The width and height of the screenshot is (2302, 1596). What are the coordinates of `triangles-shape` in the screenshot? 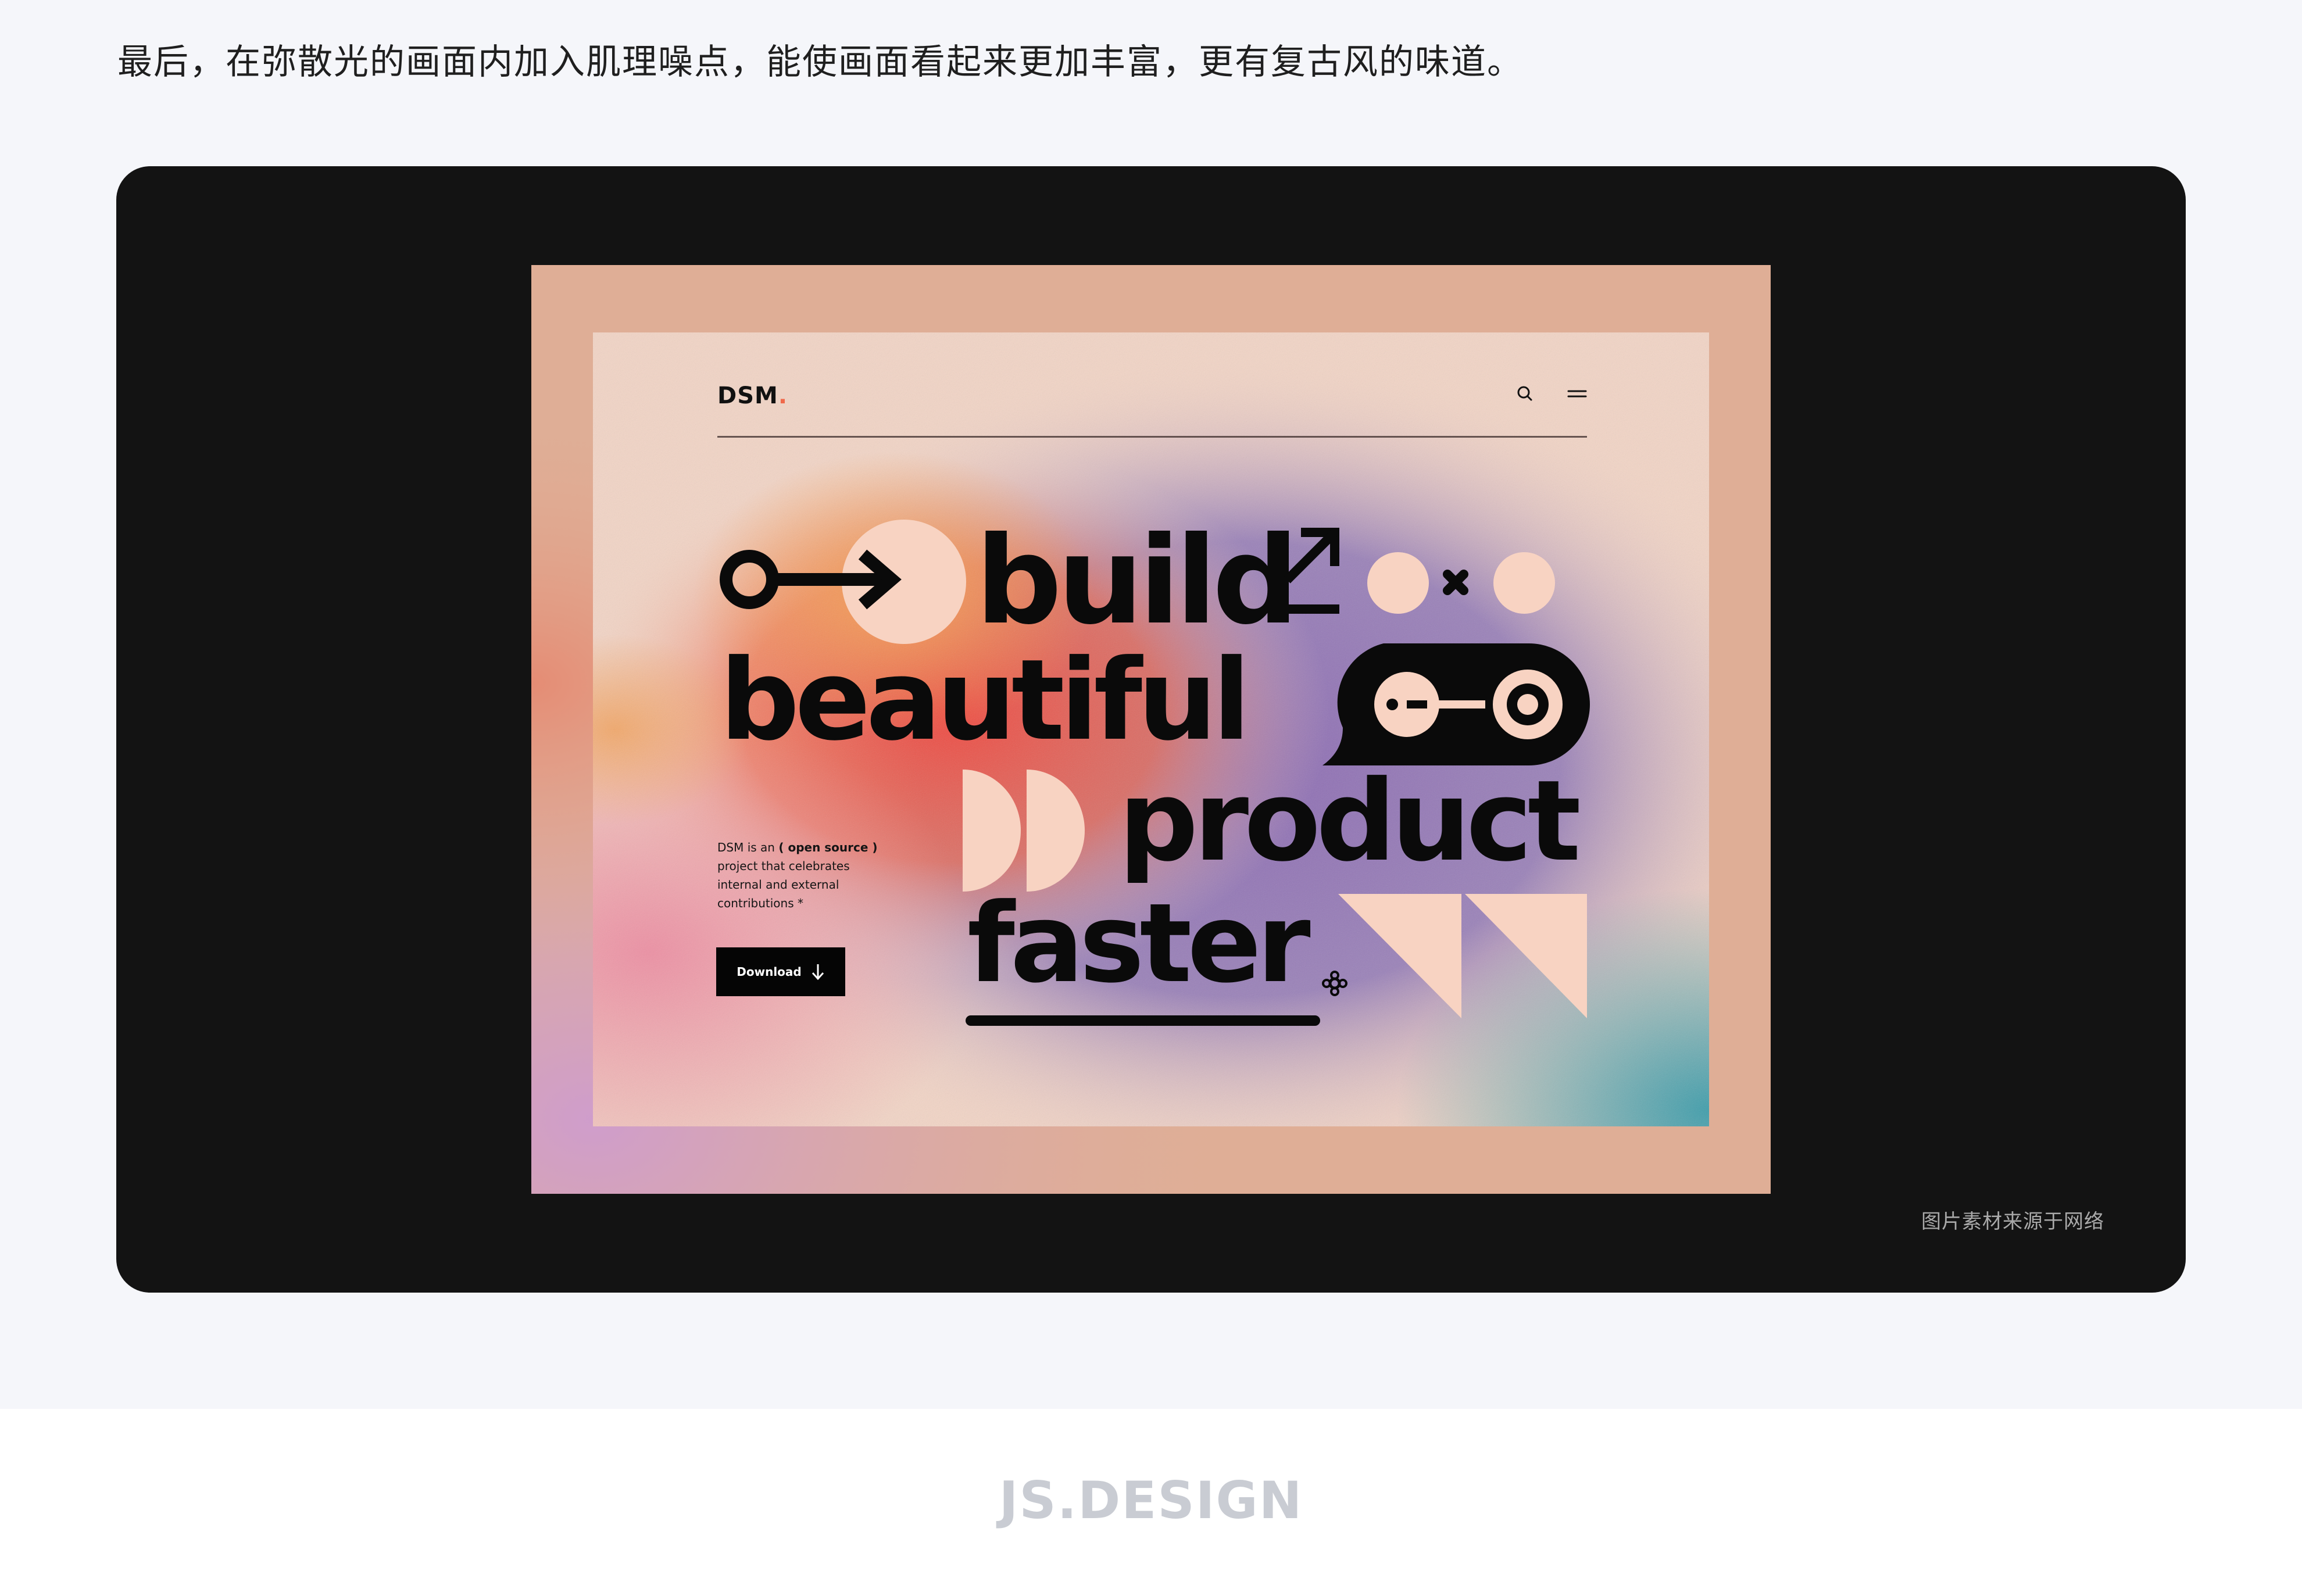 It's located at (1462, 956).